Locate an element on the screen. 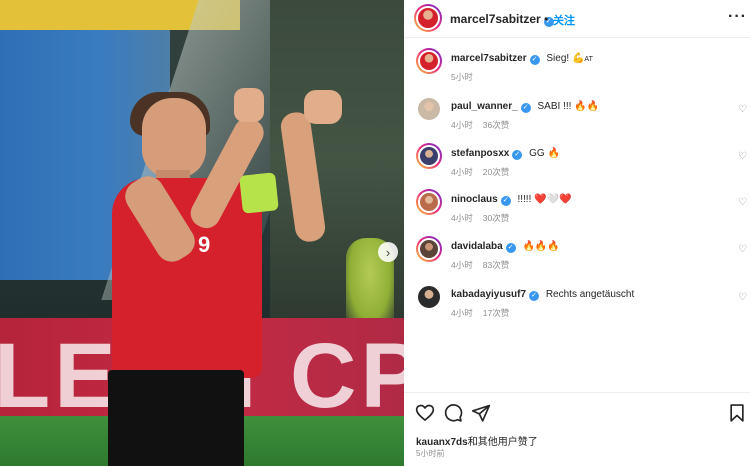  comment-meta: 4小时 17次赞 is located at coordinates (480, 313).